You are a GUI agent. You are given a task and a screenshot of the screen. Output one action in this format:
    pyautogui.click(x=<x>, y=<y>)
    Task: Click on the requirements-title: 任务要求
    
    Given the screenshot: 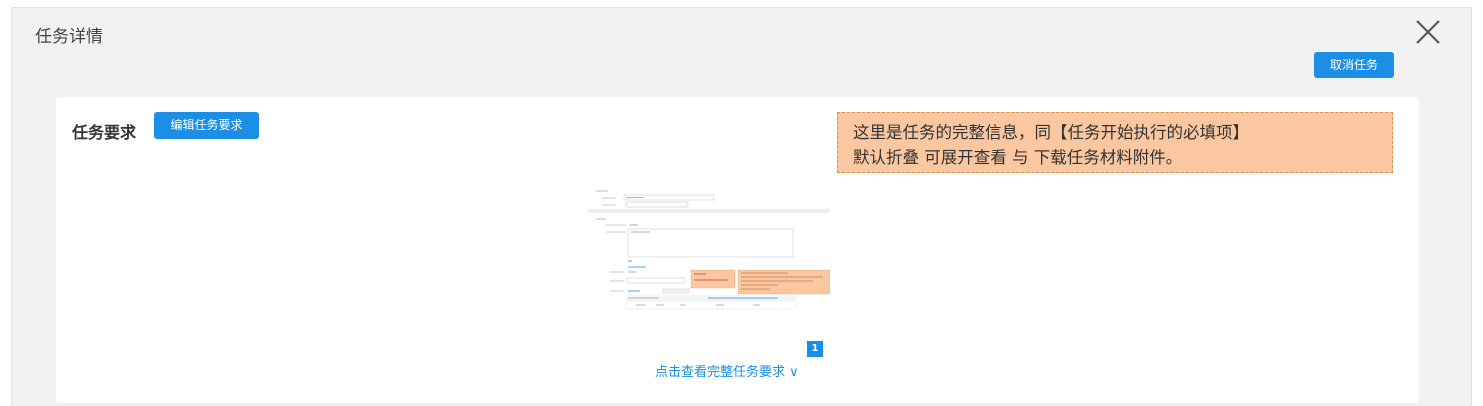 What is the action you would take?
    pyautogui.click(x=104, y=132)
    